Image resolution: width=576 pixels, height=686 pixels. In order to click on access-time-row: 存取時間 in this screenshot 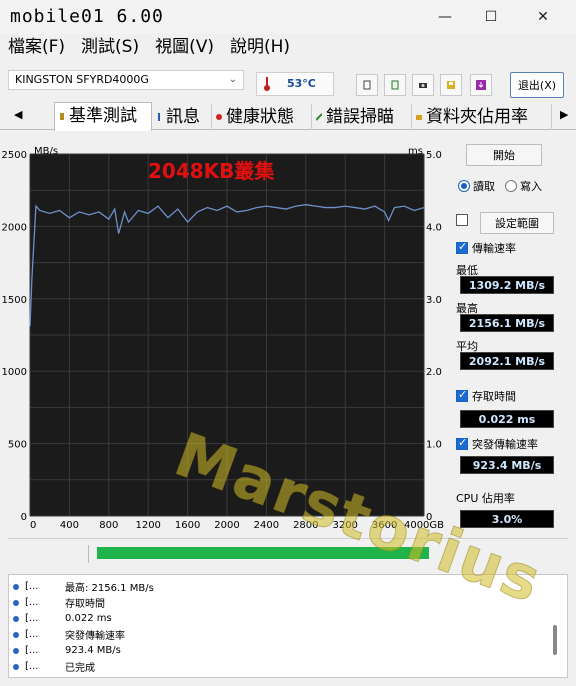, I will do `click(486, 396)`.